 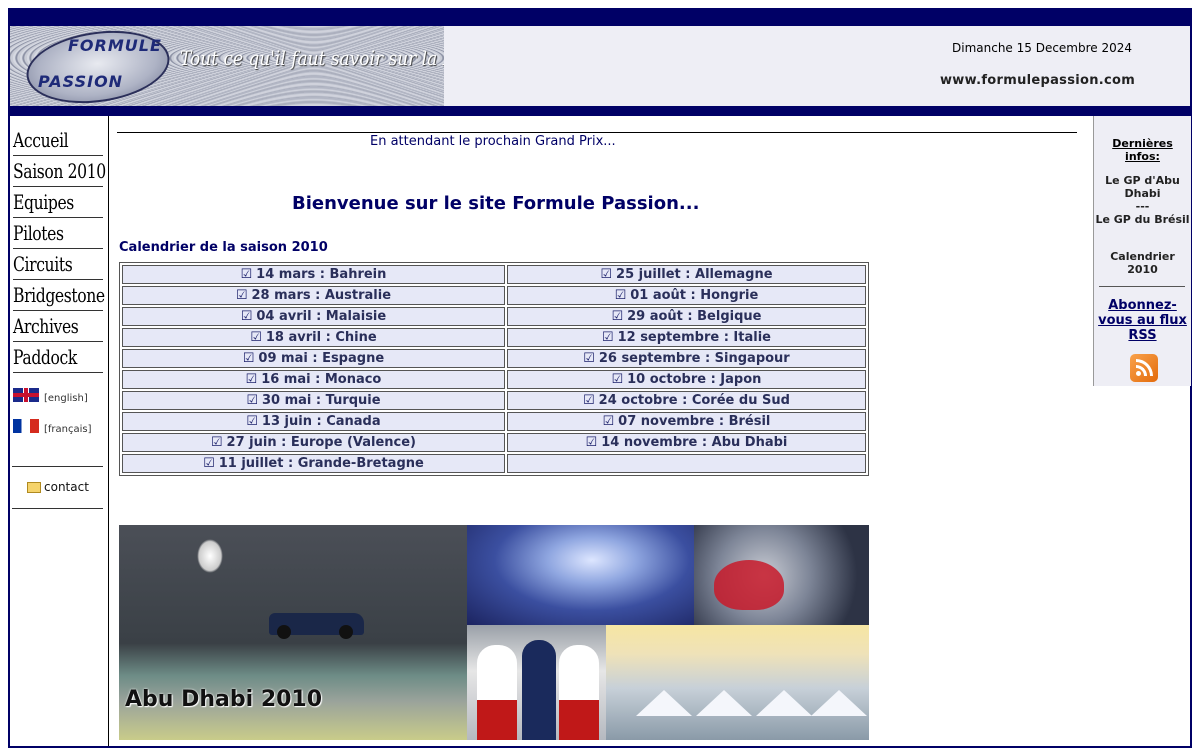 What do you see at coordinates (686, 379) in the screenshot?
I see `calendar-cell: ☑ 10 octobre : Japon` at bounding box center [686, 379].